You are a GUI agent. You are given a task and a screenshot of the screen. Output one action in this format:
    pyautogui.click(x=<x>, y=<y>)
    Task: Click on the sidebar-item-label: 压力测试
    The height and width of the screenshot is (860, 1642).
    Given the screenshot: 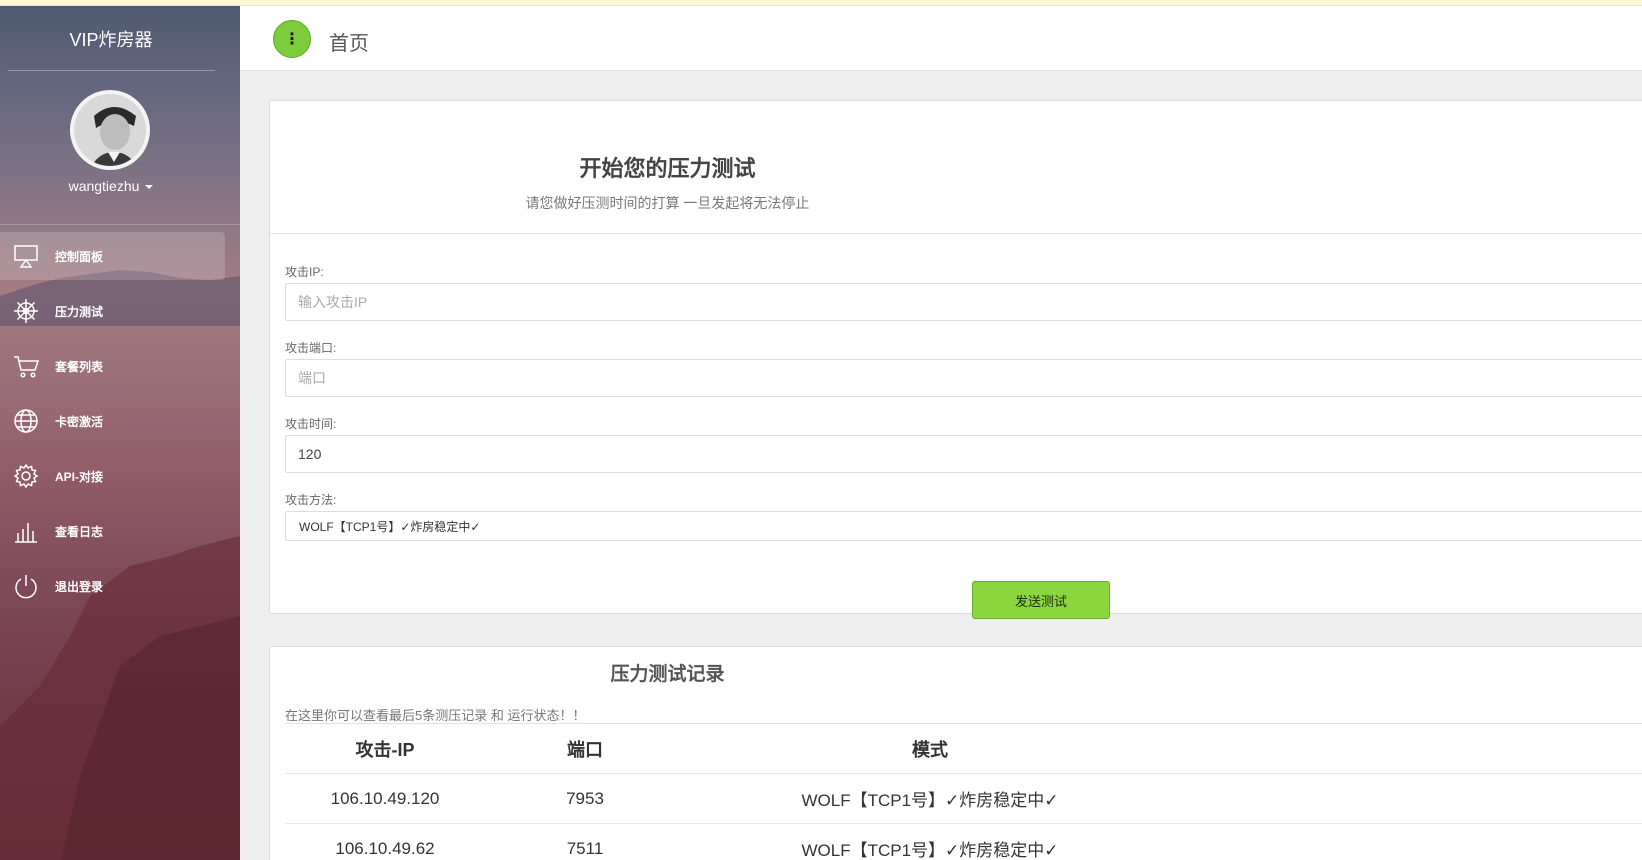 What is the action you would take?
    pyautogui.click(x=79, y=311)
    